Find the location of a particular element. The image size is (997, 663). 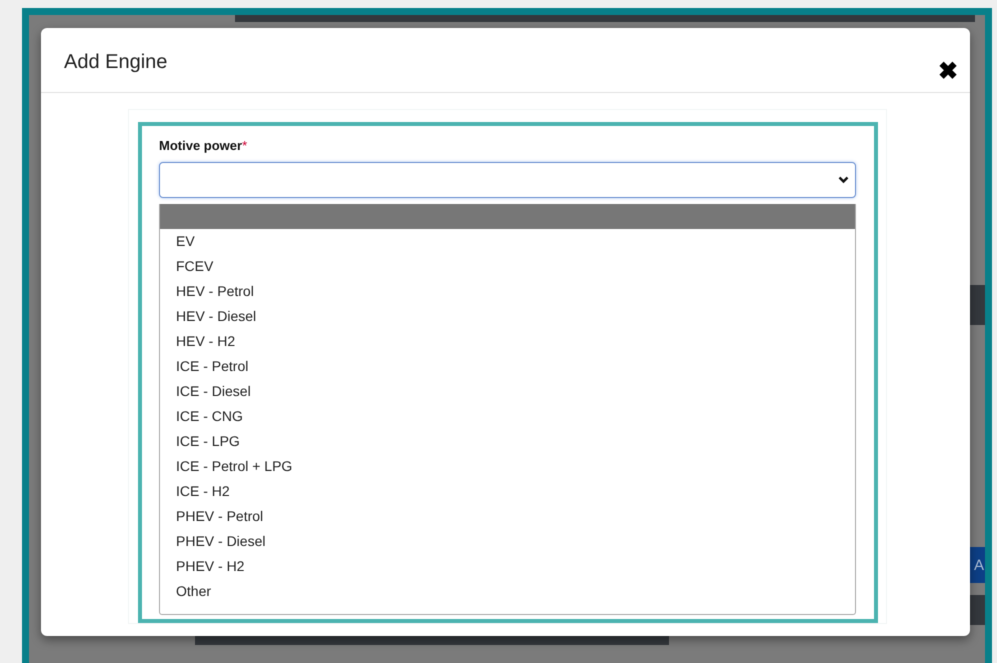

dropdown-option: ICE - CNG is located at coordinates (507, 416).